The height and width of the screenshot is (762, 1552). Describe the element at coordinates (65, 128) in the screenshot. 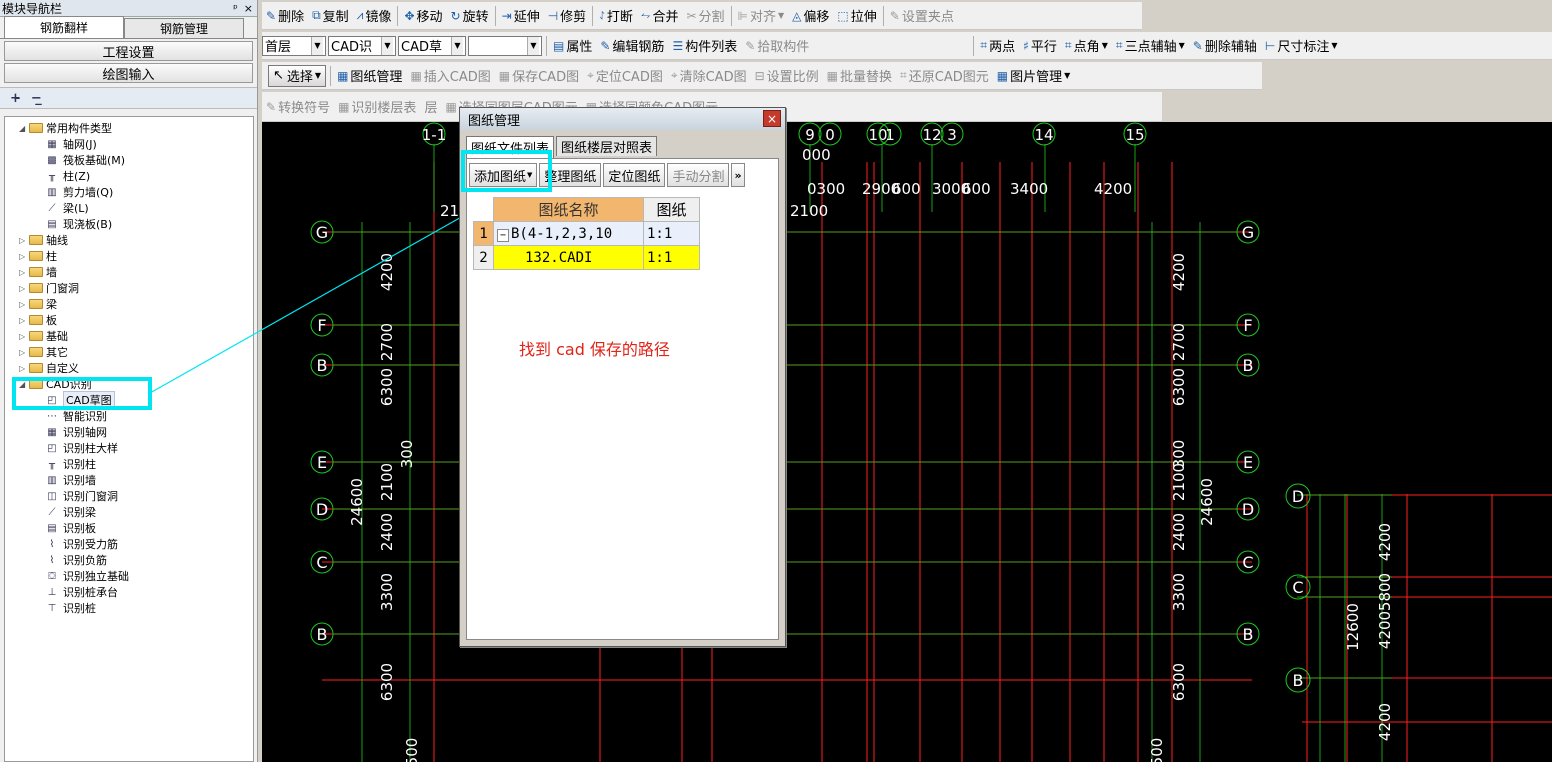

I see `tree-item: ◢ 常用构件类型` at that location.